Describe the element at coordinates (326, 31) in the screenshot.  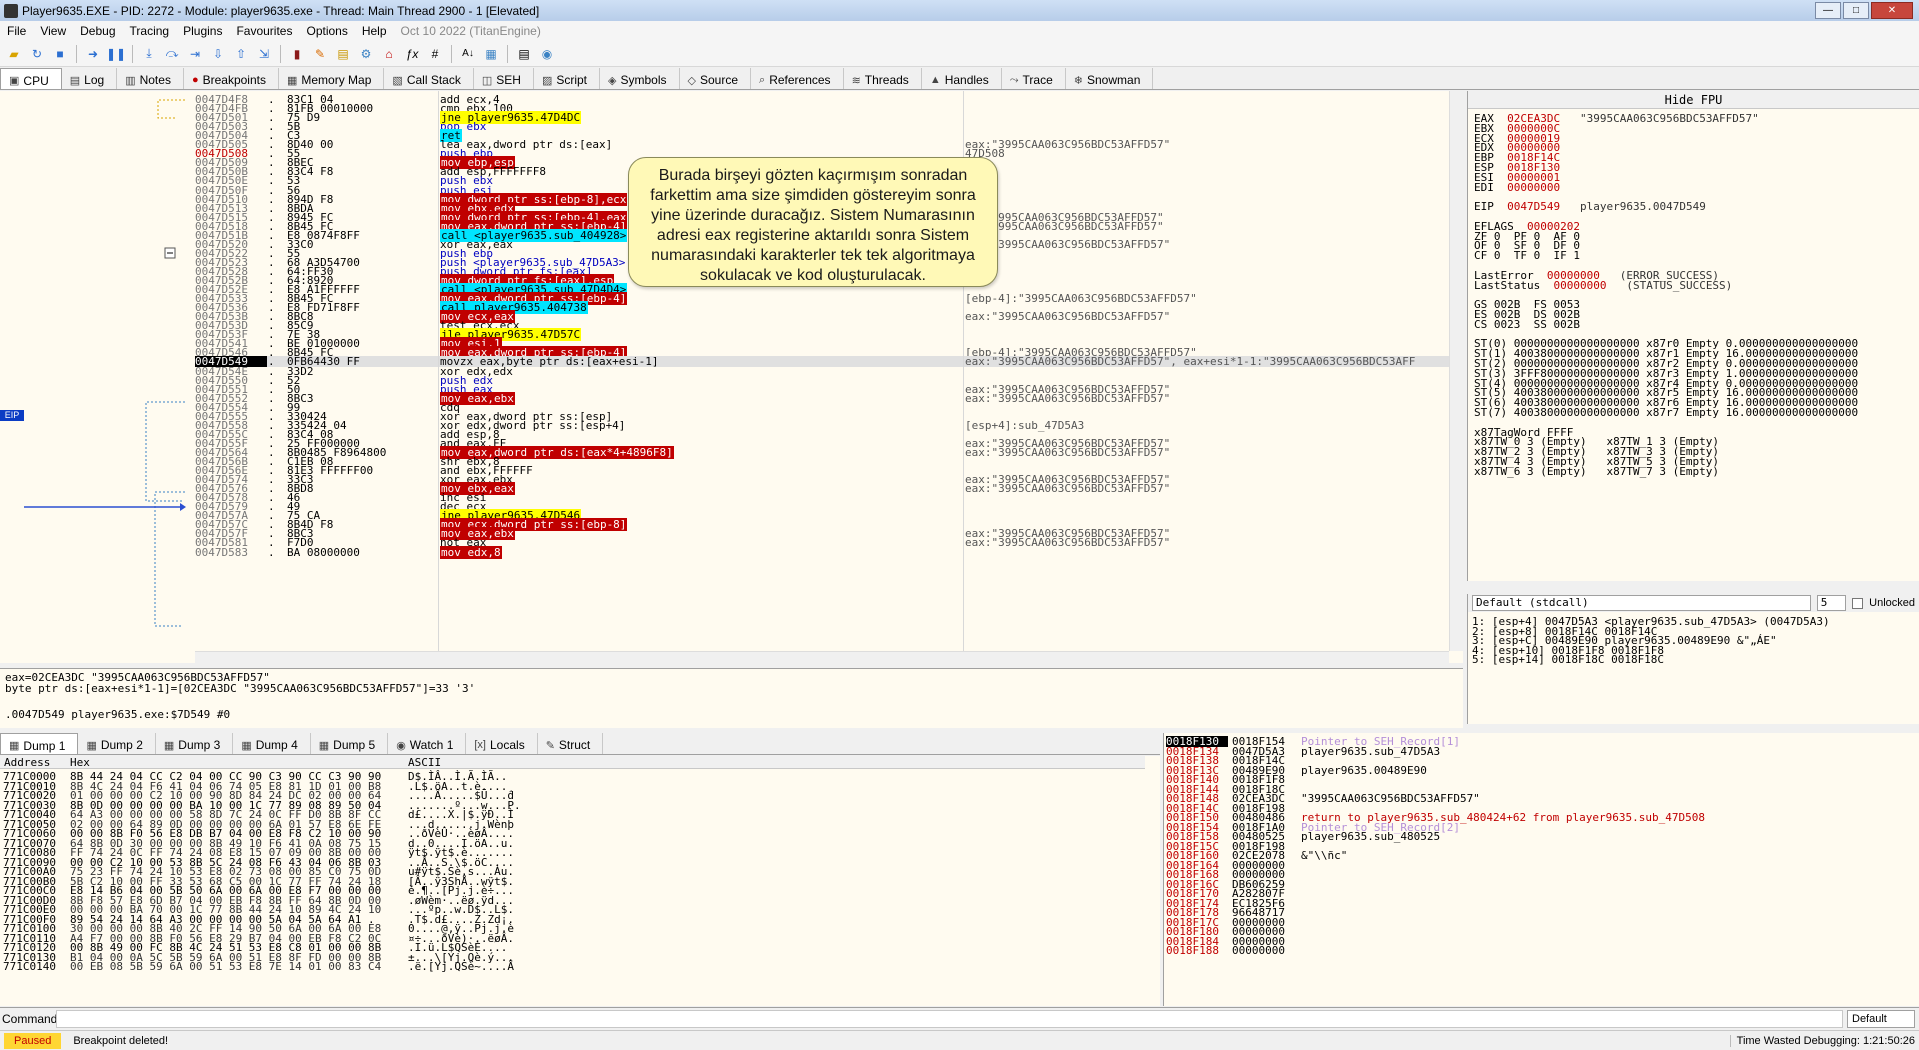
I see `menu-item: Options` at that location.